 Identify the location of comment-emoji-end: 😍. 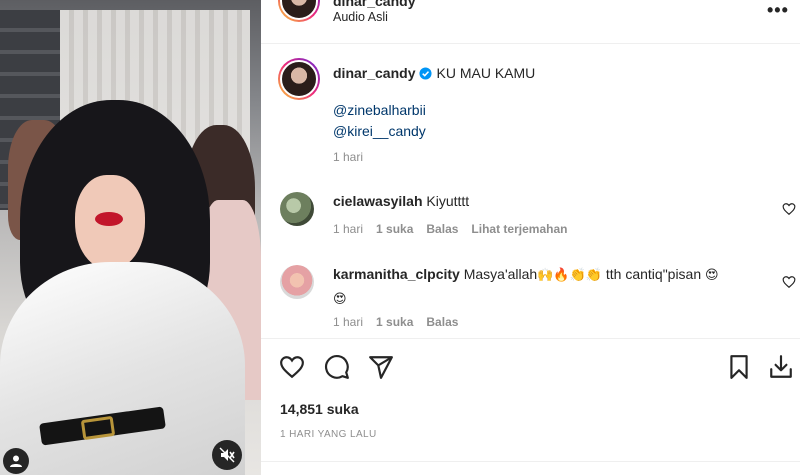
(712, 275).